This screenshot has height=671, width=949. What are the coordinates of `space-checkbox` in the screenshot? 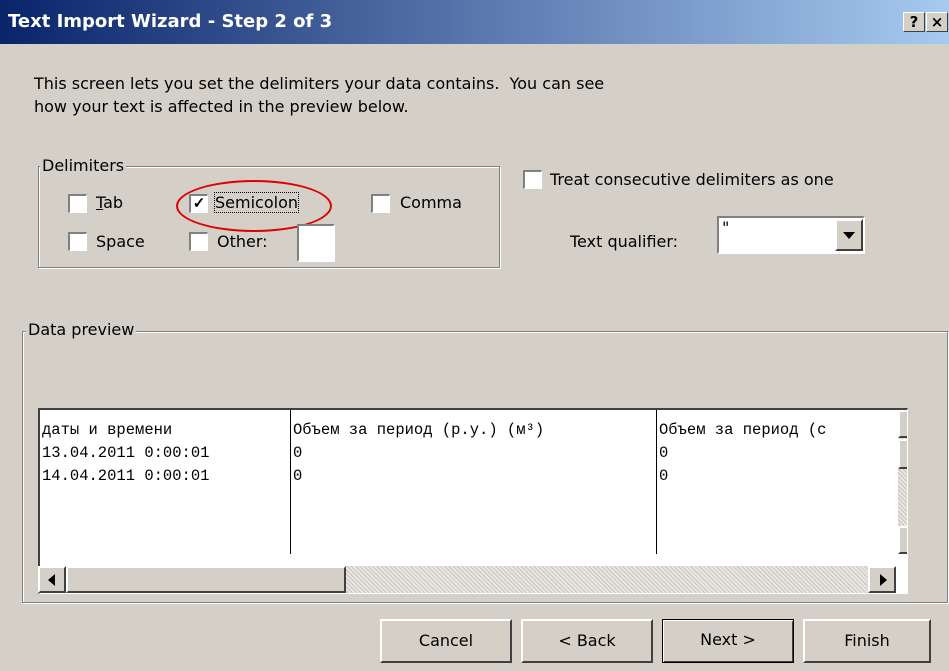 It's located at (77, 241).